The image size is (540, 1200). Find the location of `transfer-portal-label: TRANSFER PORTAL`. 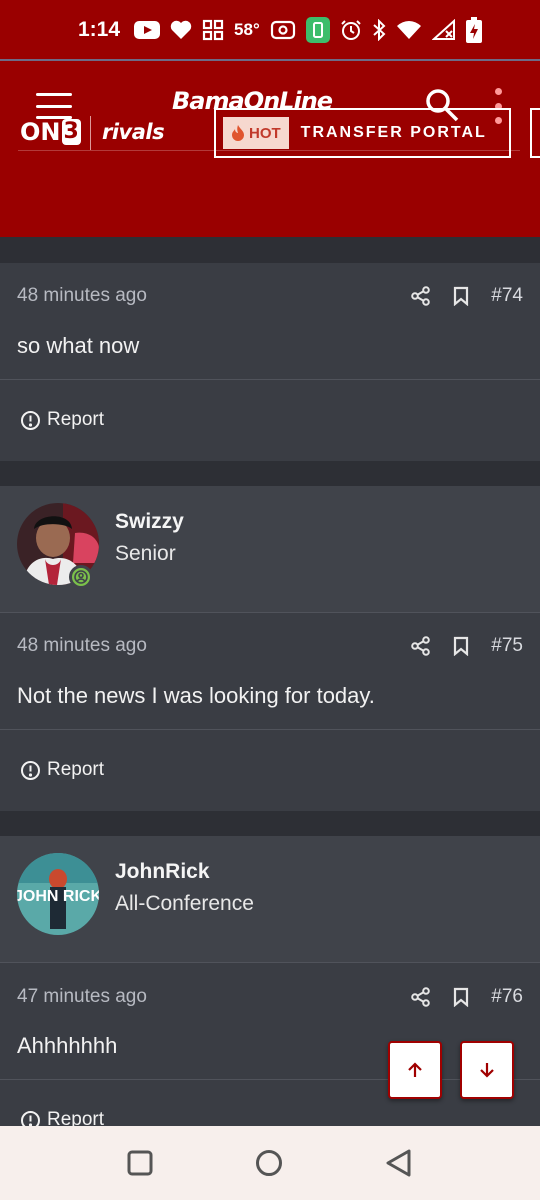

transfer-portal-label: TRANSFER PORTAL is located at coordinates (393, 132).